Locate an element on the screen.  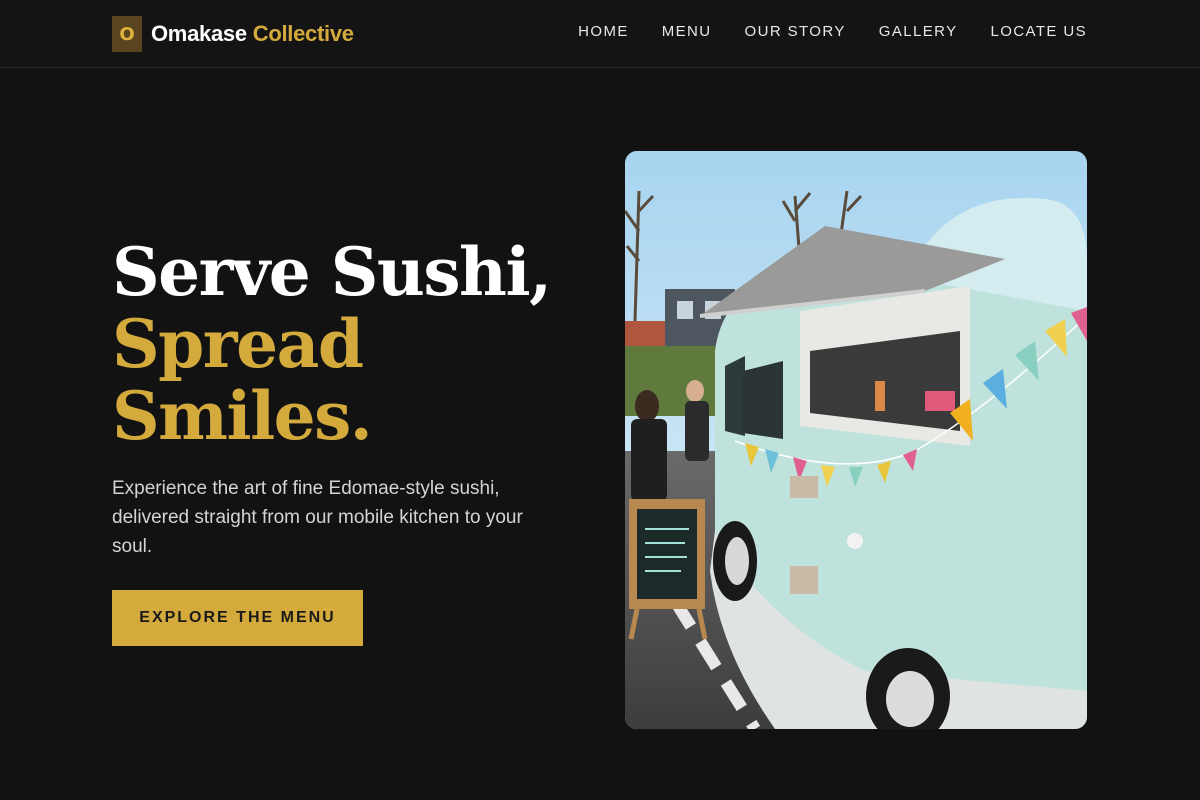
hero-title: Serve Sushi, Spread Smiles. is located at coordinates (332, 344).